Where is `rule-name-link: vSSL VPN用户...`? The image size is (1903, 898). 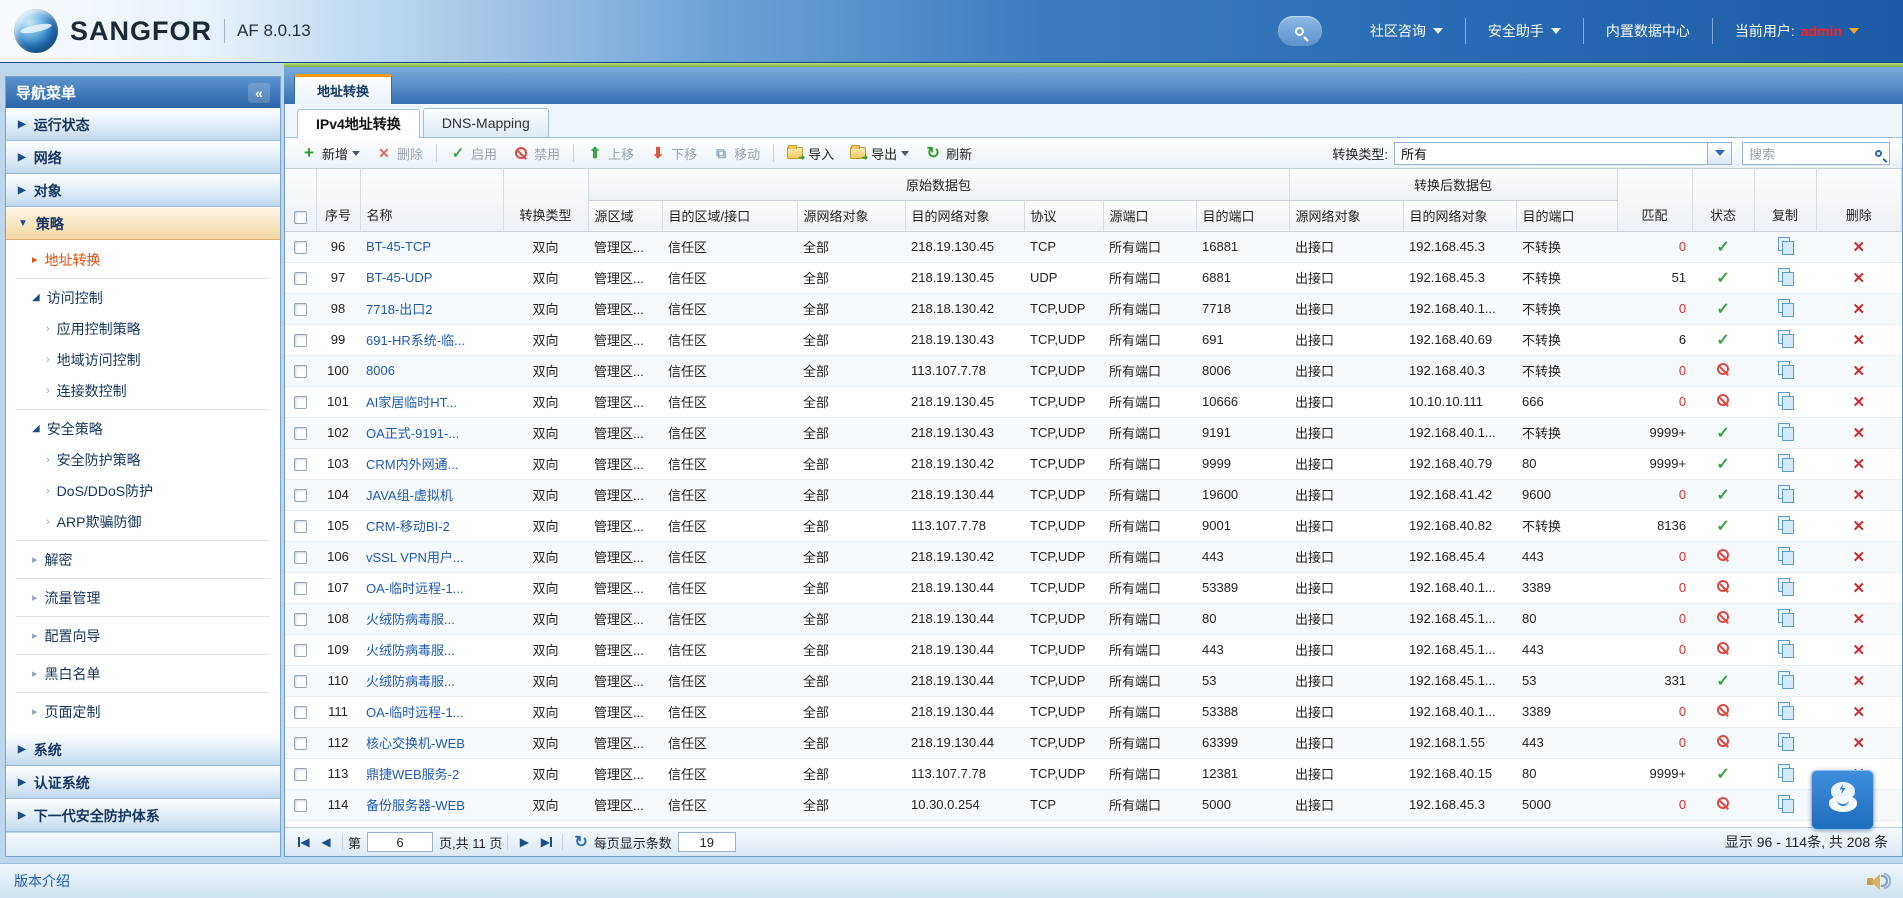 rule-name-link: vSSL VPN用户... is located at coordinates (415, 557).